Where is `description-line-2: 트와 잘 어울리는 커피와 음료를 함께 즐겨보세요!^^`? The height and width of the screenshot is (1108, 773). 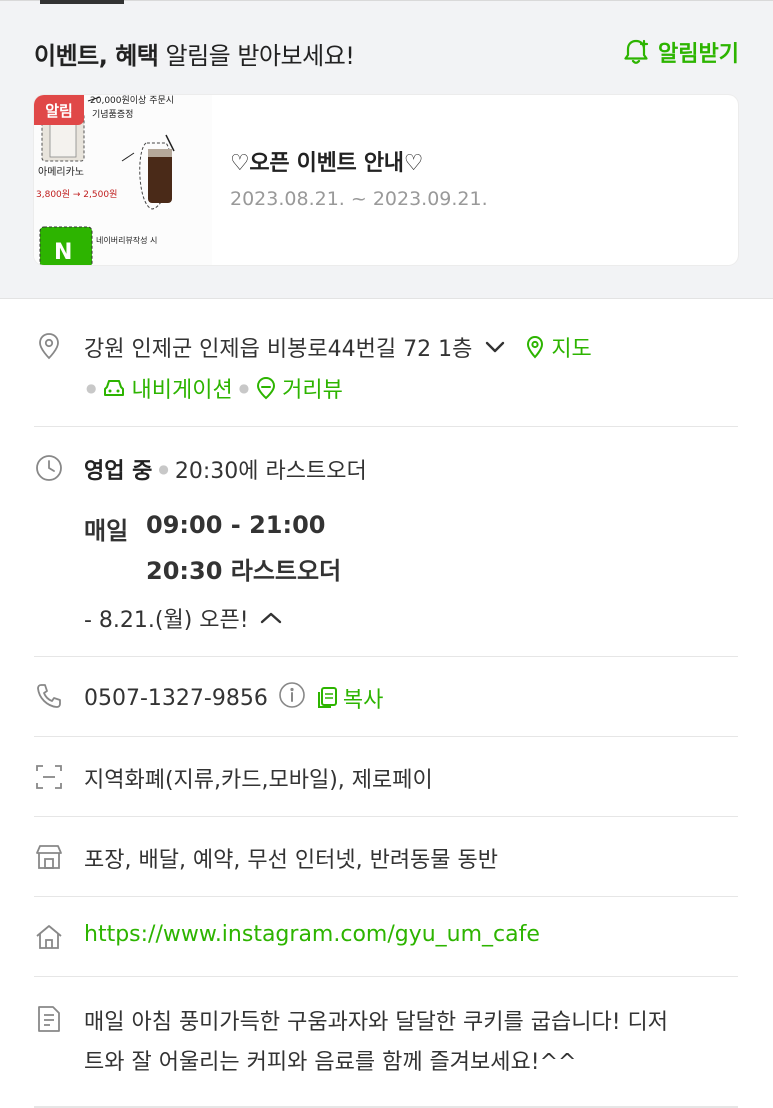
description-line-2: 트와 잘 어울리는 커피와 음료를 함께 즐겨보세요!^^ is located at coordinates (330, 1062).